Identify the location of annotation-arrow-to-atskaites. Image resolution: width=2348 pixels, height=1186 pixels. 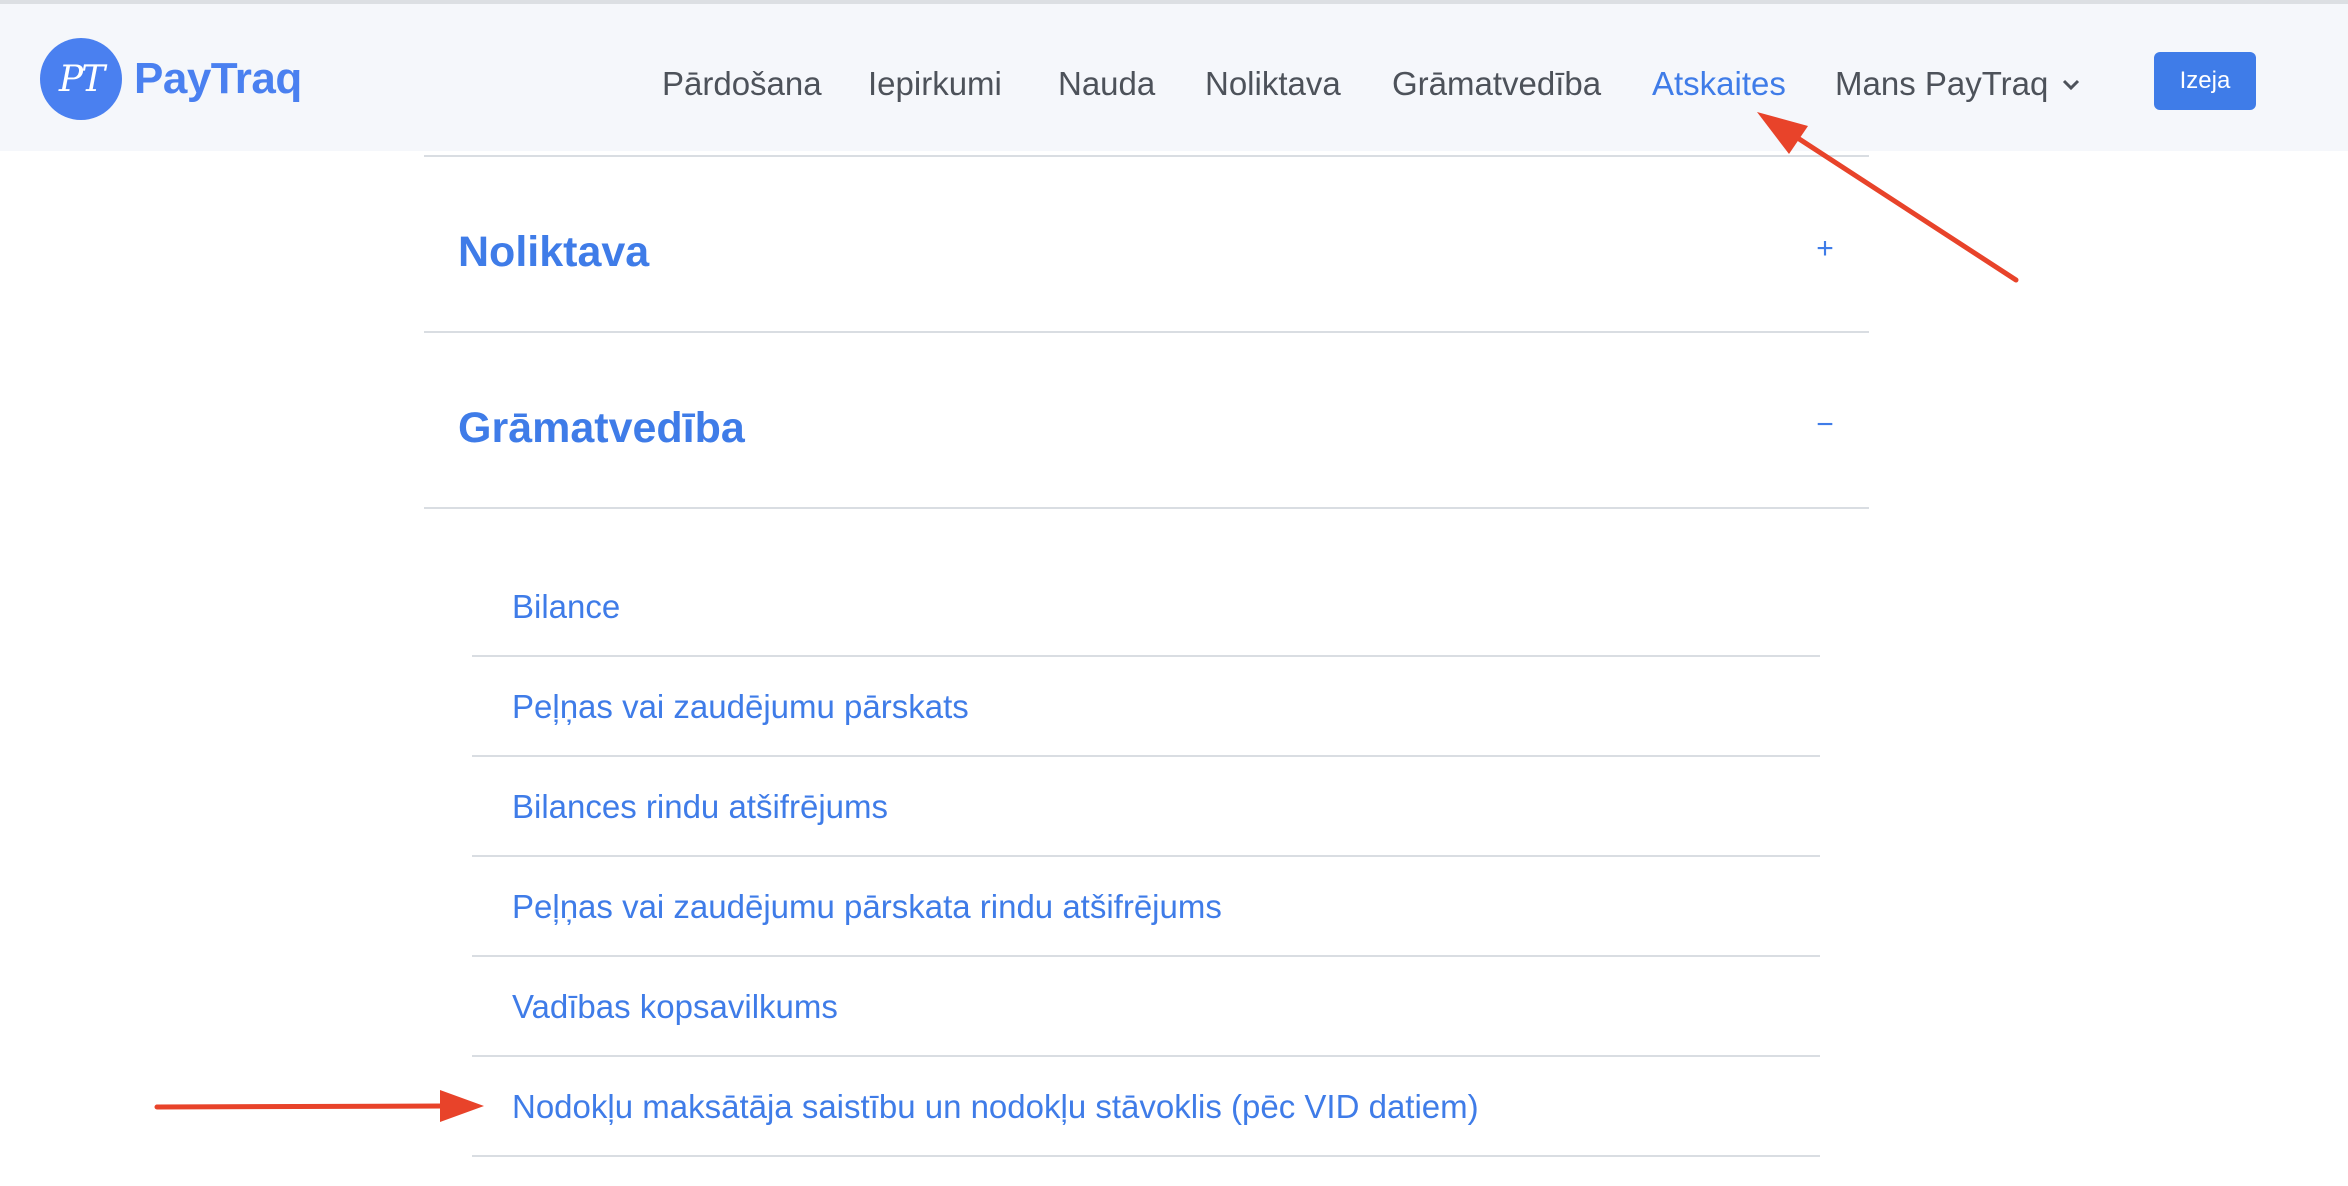
(1888, 197).